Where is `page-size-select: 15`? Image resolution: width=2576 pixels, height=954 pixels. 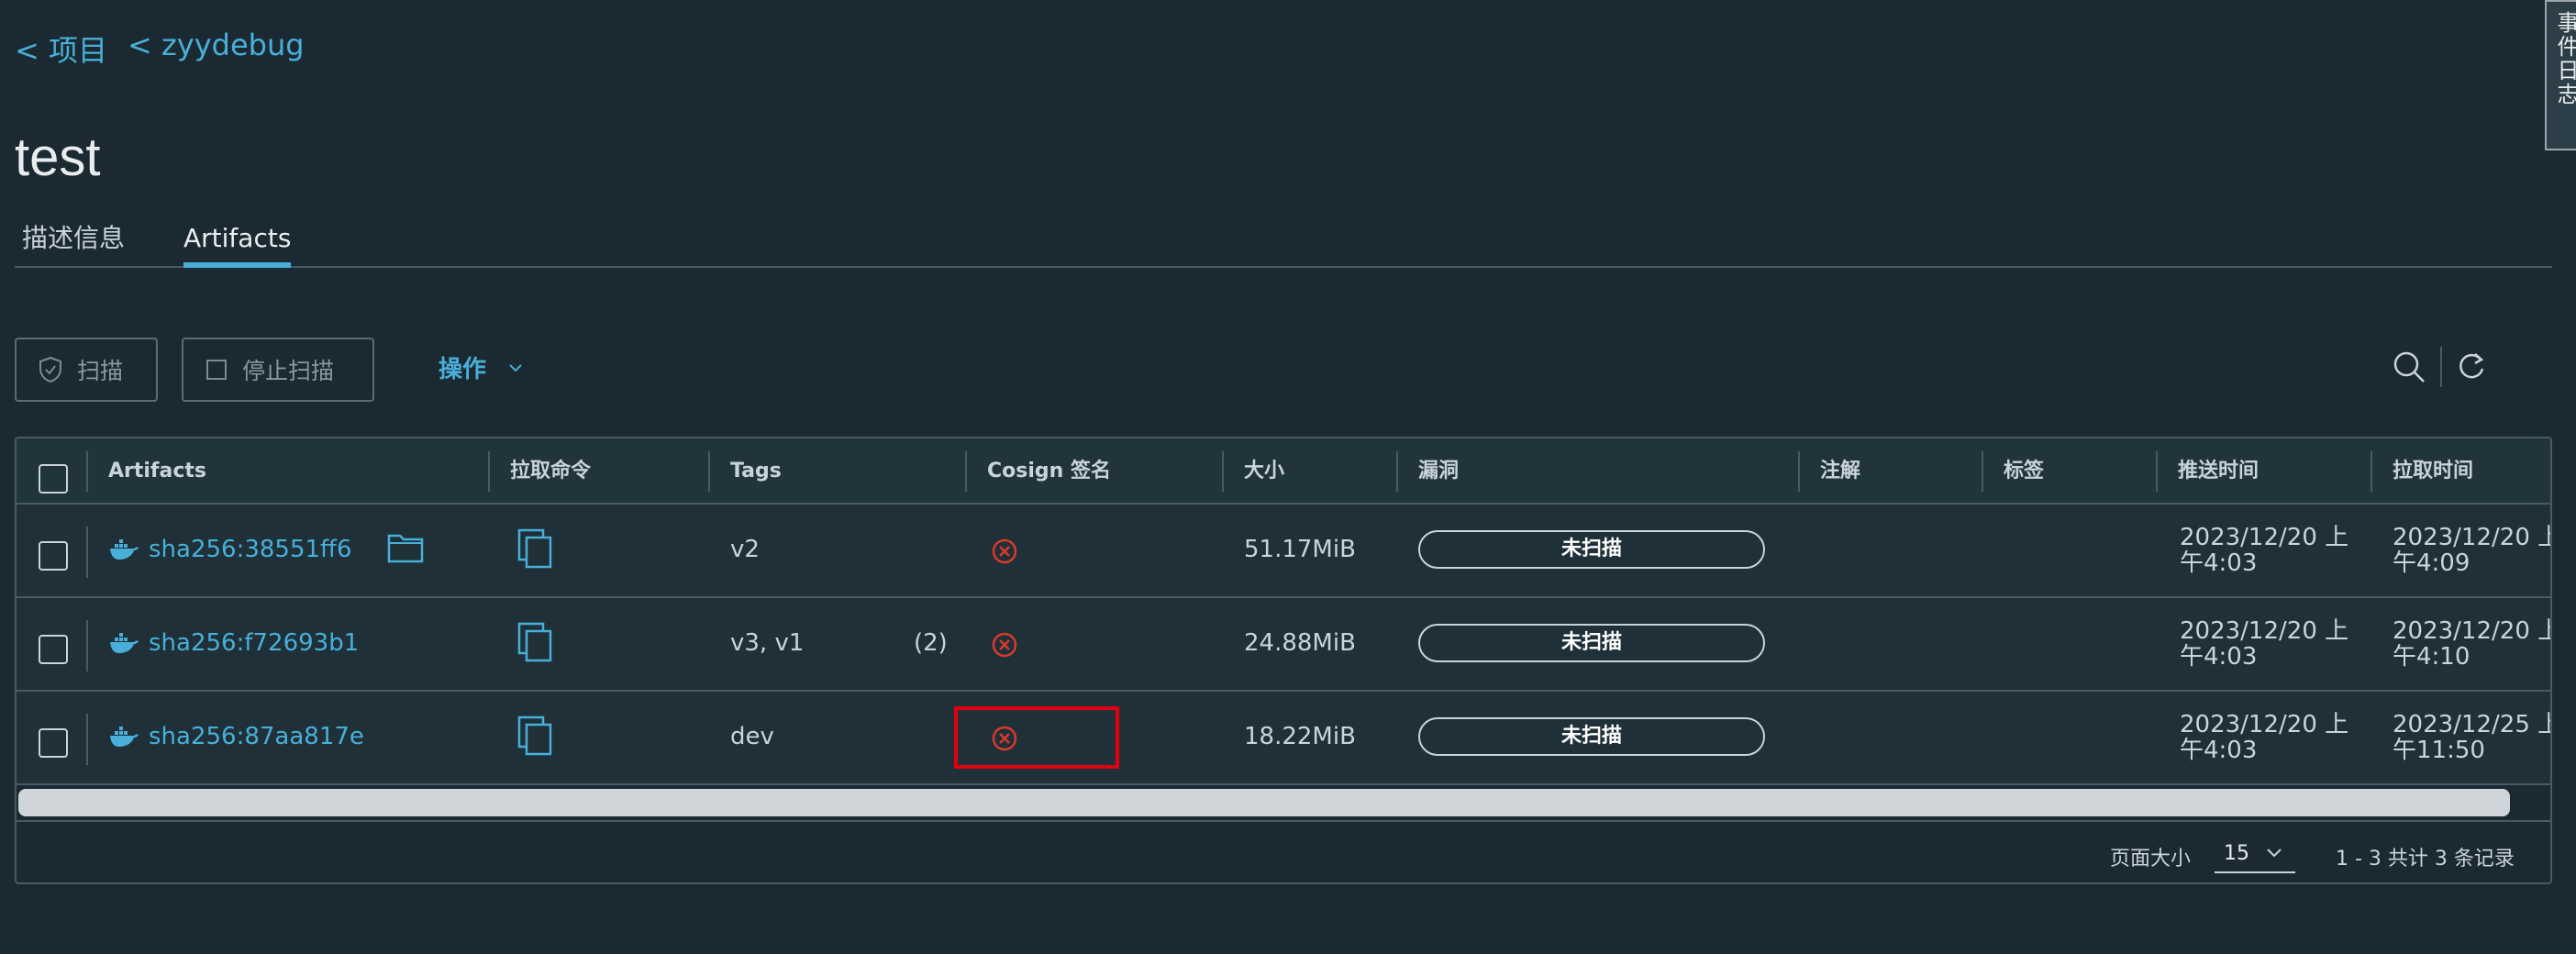 page-size-select: 15 is located at coordinates (2255, 852).